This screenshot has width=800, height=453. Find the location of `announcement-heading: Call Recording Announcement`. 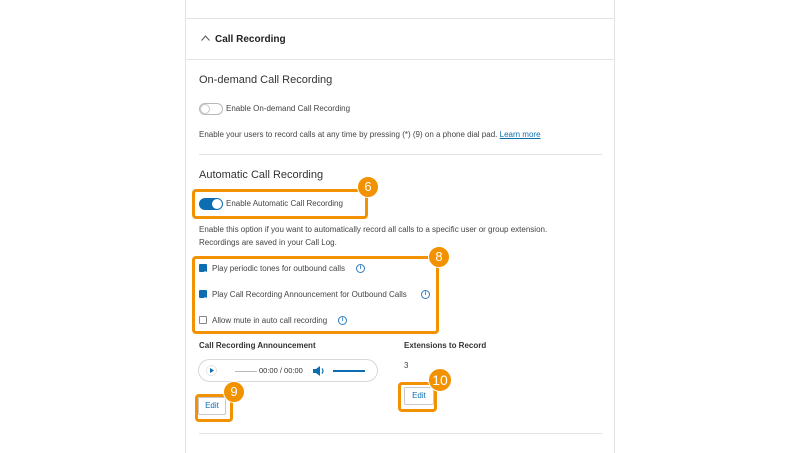

announcement-heading: Call Recording Announcement is located at coordinates (257, 345).